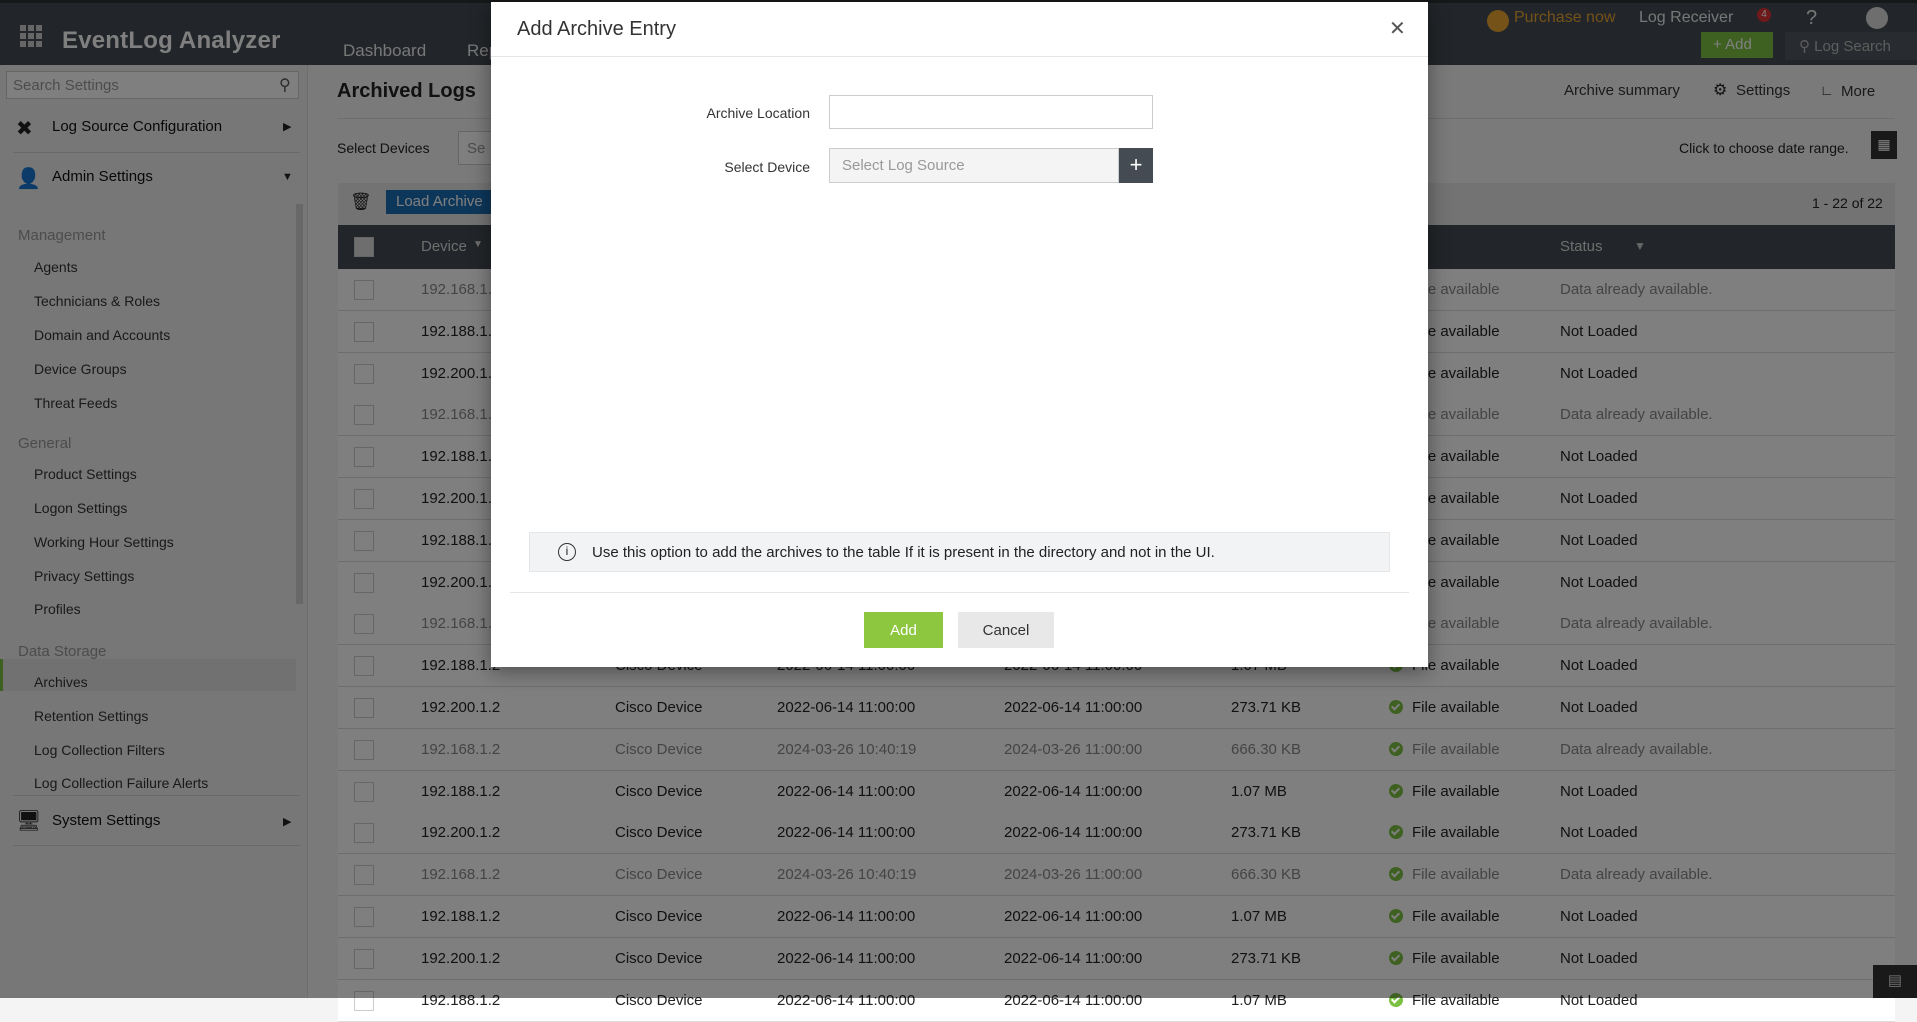  I want to click on add-device-plus-button: +, so click(1136, 165).